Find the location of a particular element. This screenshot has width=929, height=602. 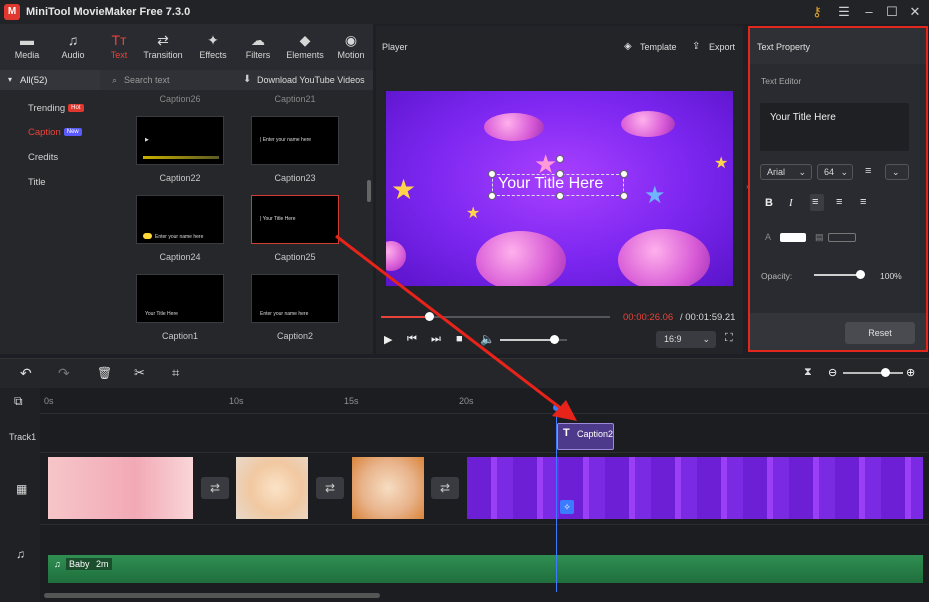

tool-effects: ✦ Effects is located at coordinates (213, 45).